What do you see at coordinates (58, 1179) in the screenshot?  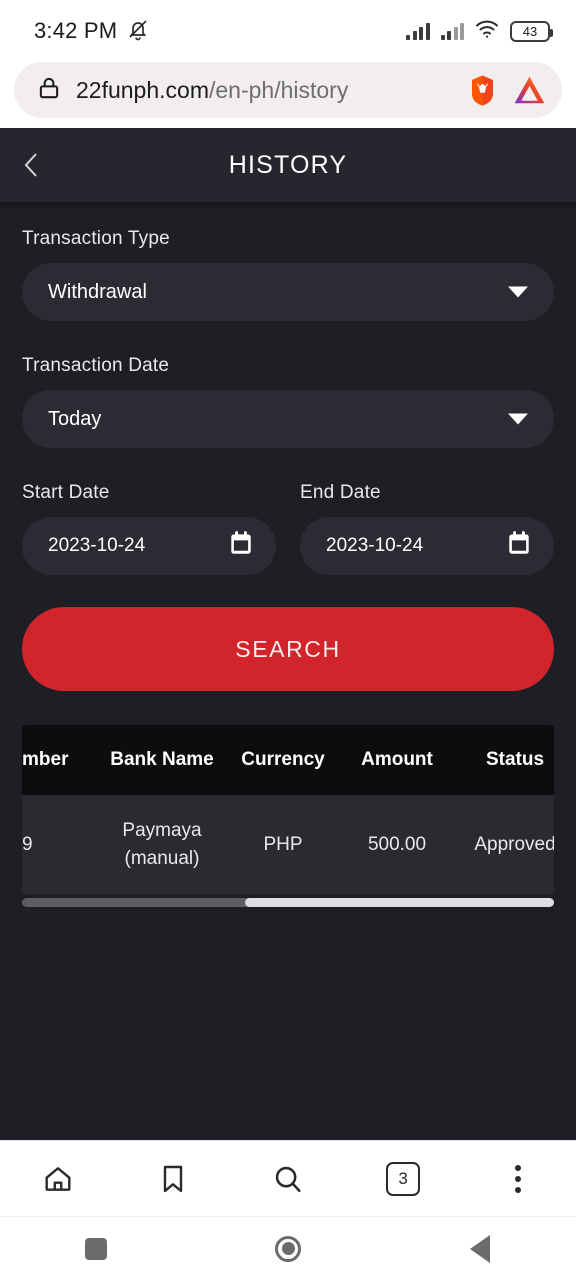 I see `home-icon` at bounding box center [58, 1179].